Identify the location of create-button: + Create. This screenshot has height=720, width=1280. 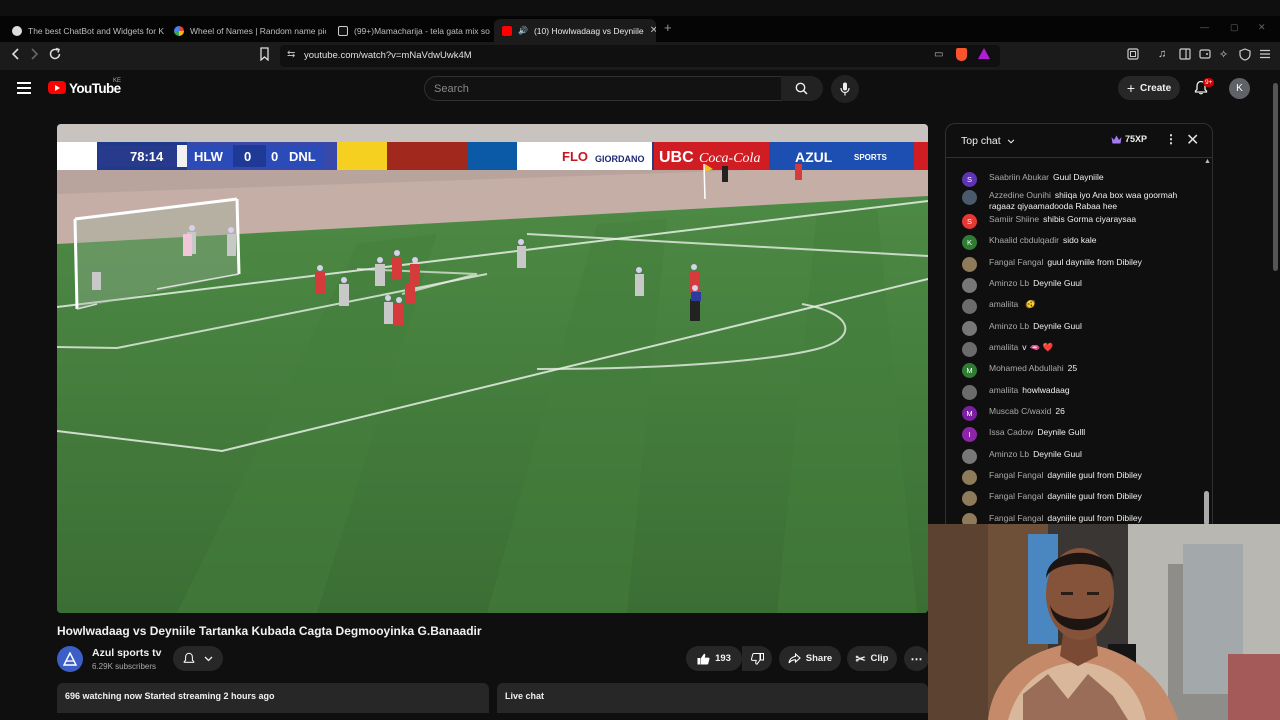
(1149, 88).